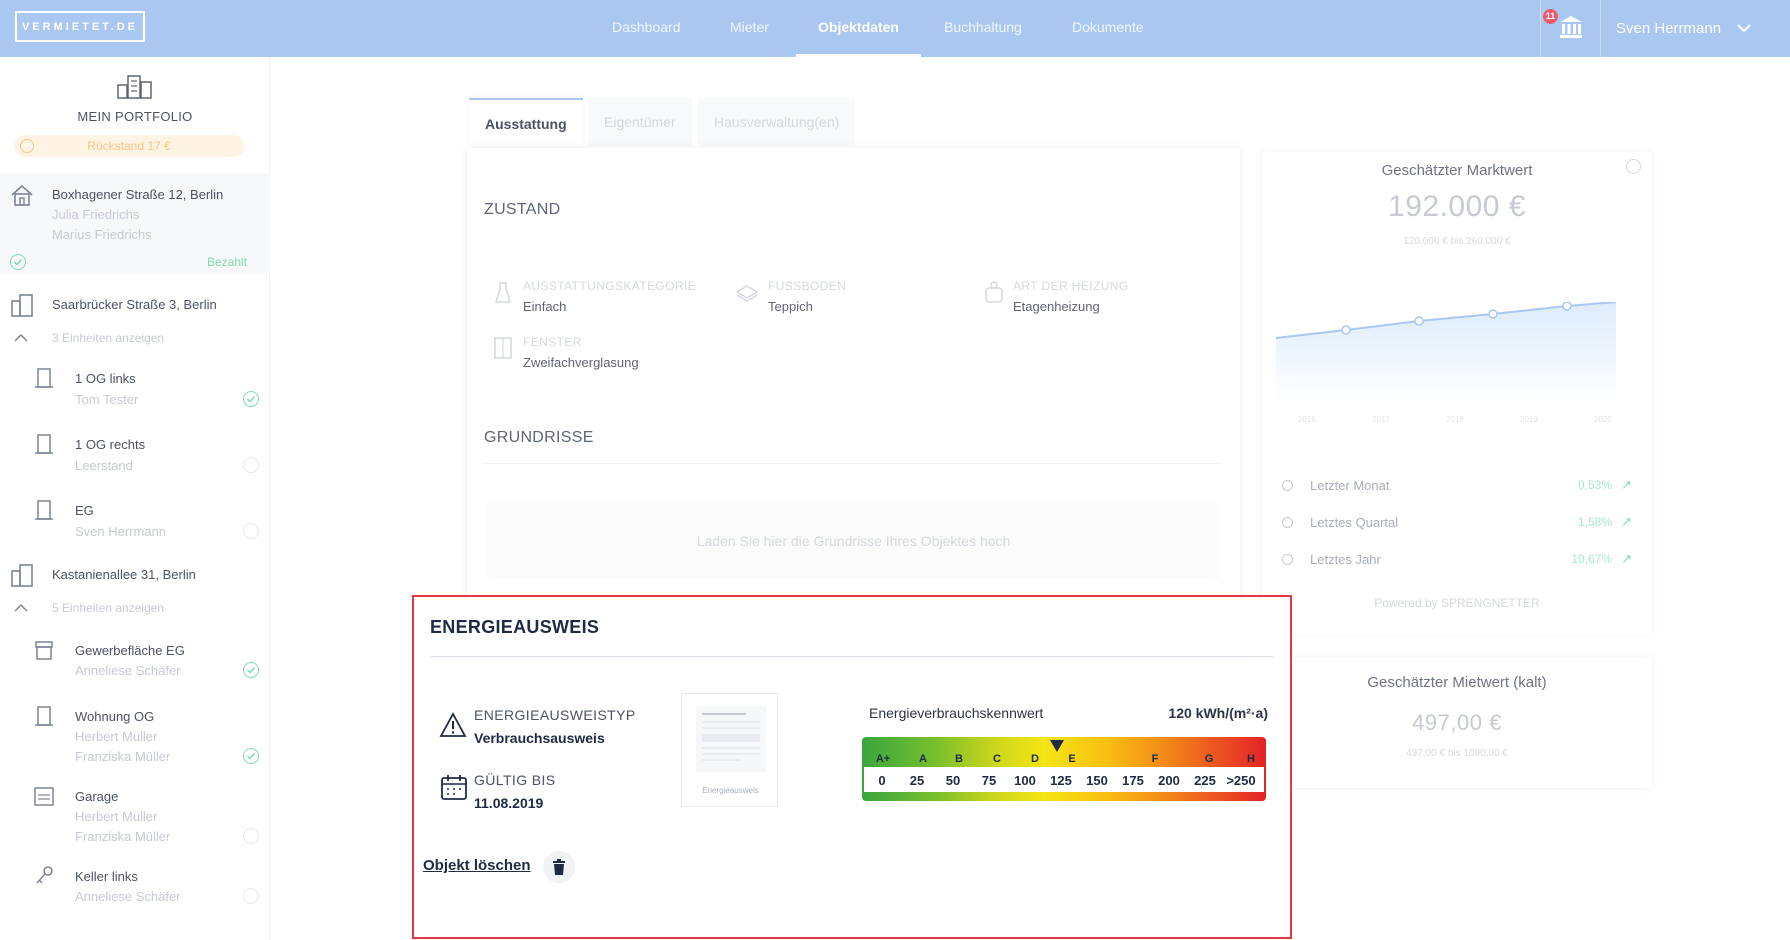 This screenshot has height=940, width=1790. What do you see at coordinates (116, 736) in the screenshot?
I see `tenant-name: Herbert Müller` at bounding box center [116, 736].